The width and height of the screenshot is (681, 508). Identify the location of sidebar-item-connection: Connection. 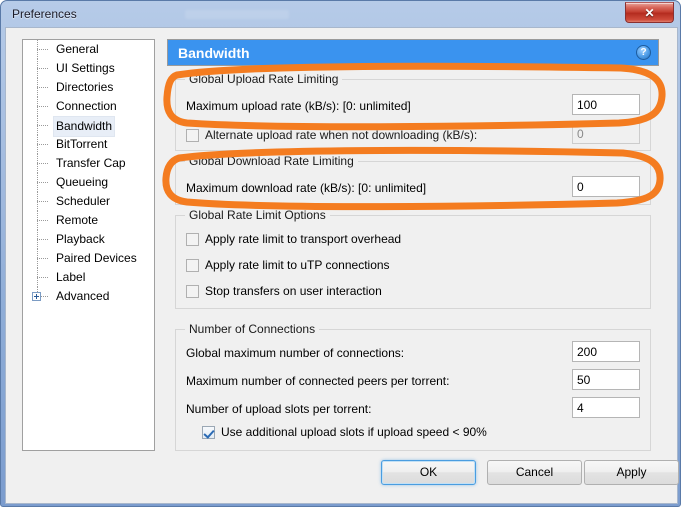
(88, 106).